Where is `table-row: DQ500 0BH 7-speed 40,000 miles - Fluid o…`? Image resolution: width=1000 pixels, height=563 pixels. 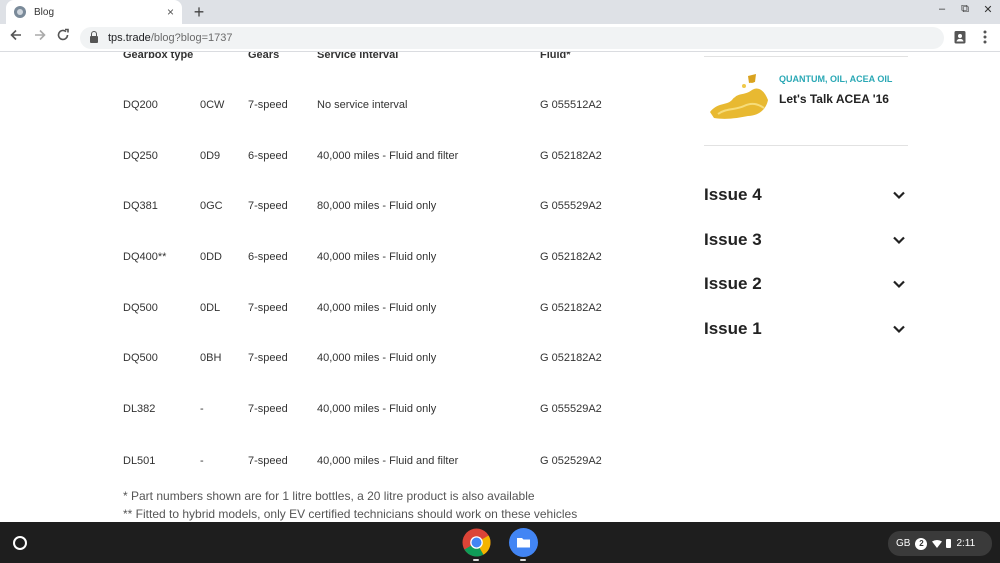 table-row: DQ500 0BH 7-speed 40,000 miles - Fluid o… is located at coordinates (330, 362).